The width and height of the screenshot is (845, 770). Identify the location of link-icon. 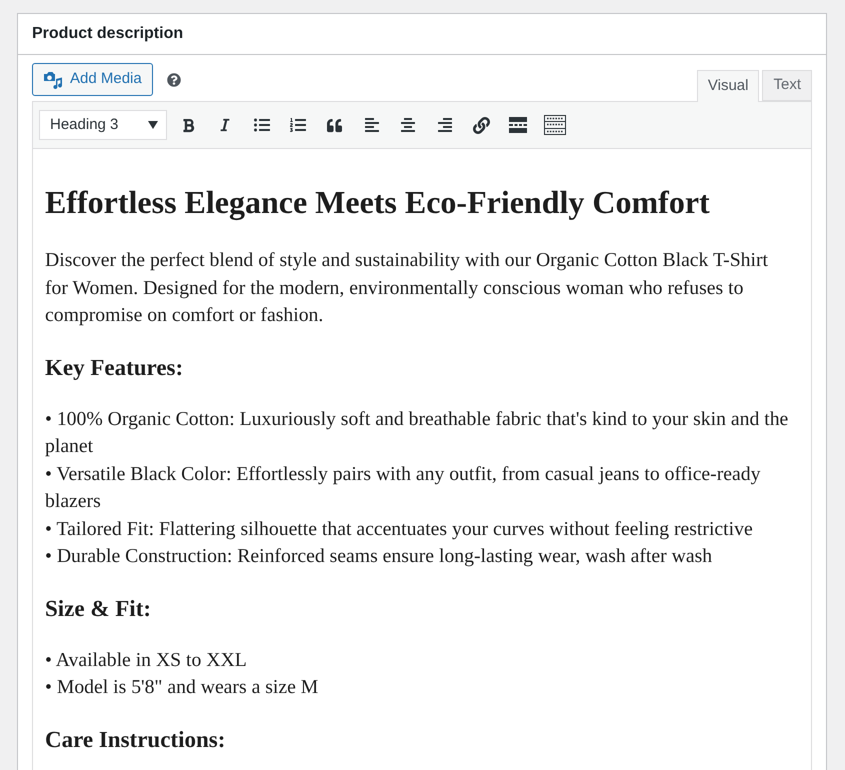
(481, 125).